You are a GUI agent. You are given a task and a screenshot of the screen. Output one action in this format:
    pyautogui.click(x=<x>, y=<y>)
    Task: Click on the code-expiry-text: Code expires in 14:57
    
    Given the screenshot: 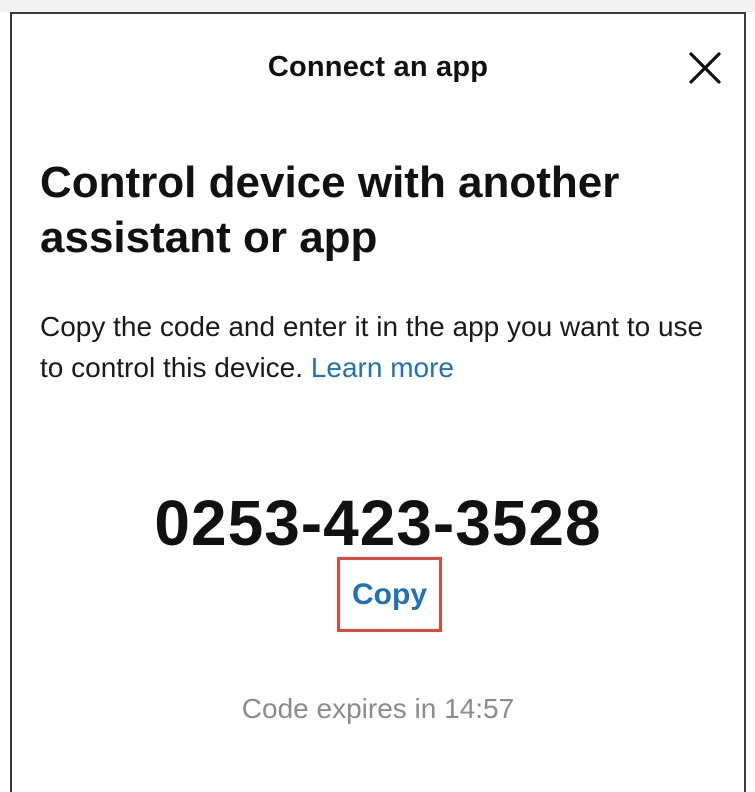 What is the action you would take?
    pyautogui.click(x=378, y=708)
    